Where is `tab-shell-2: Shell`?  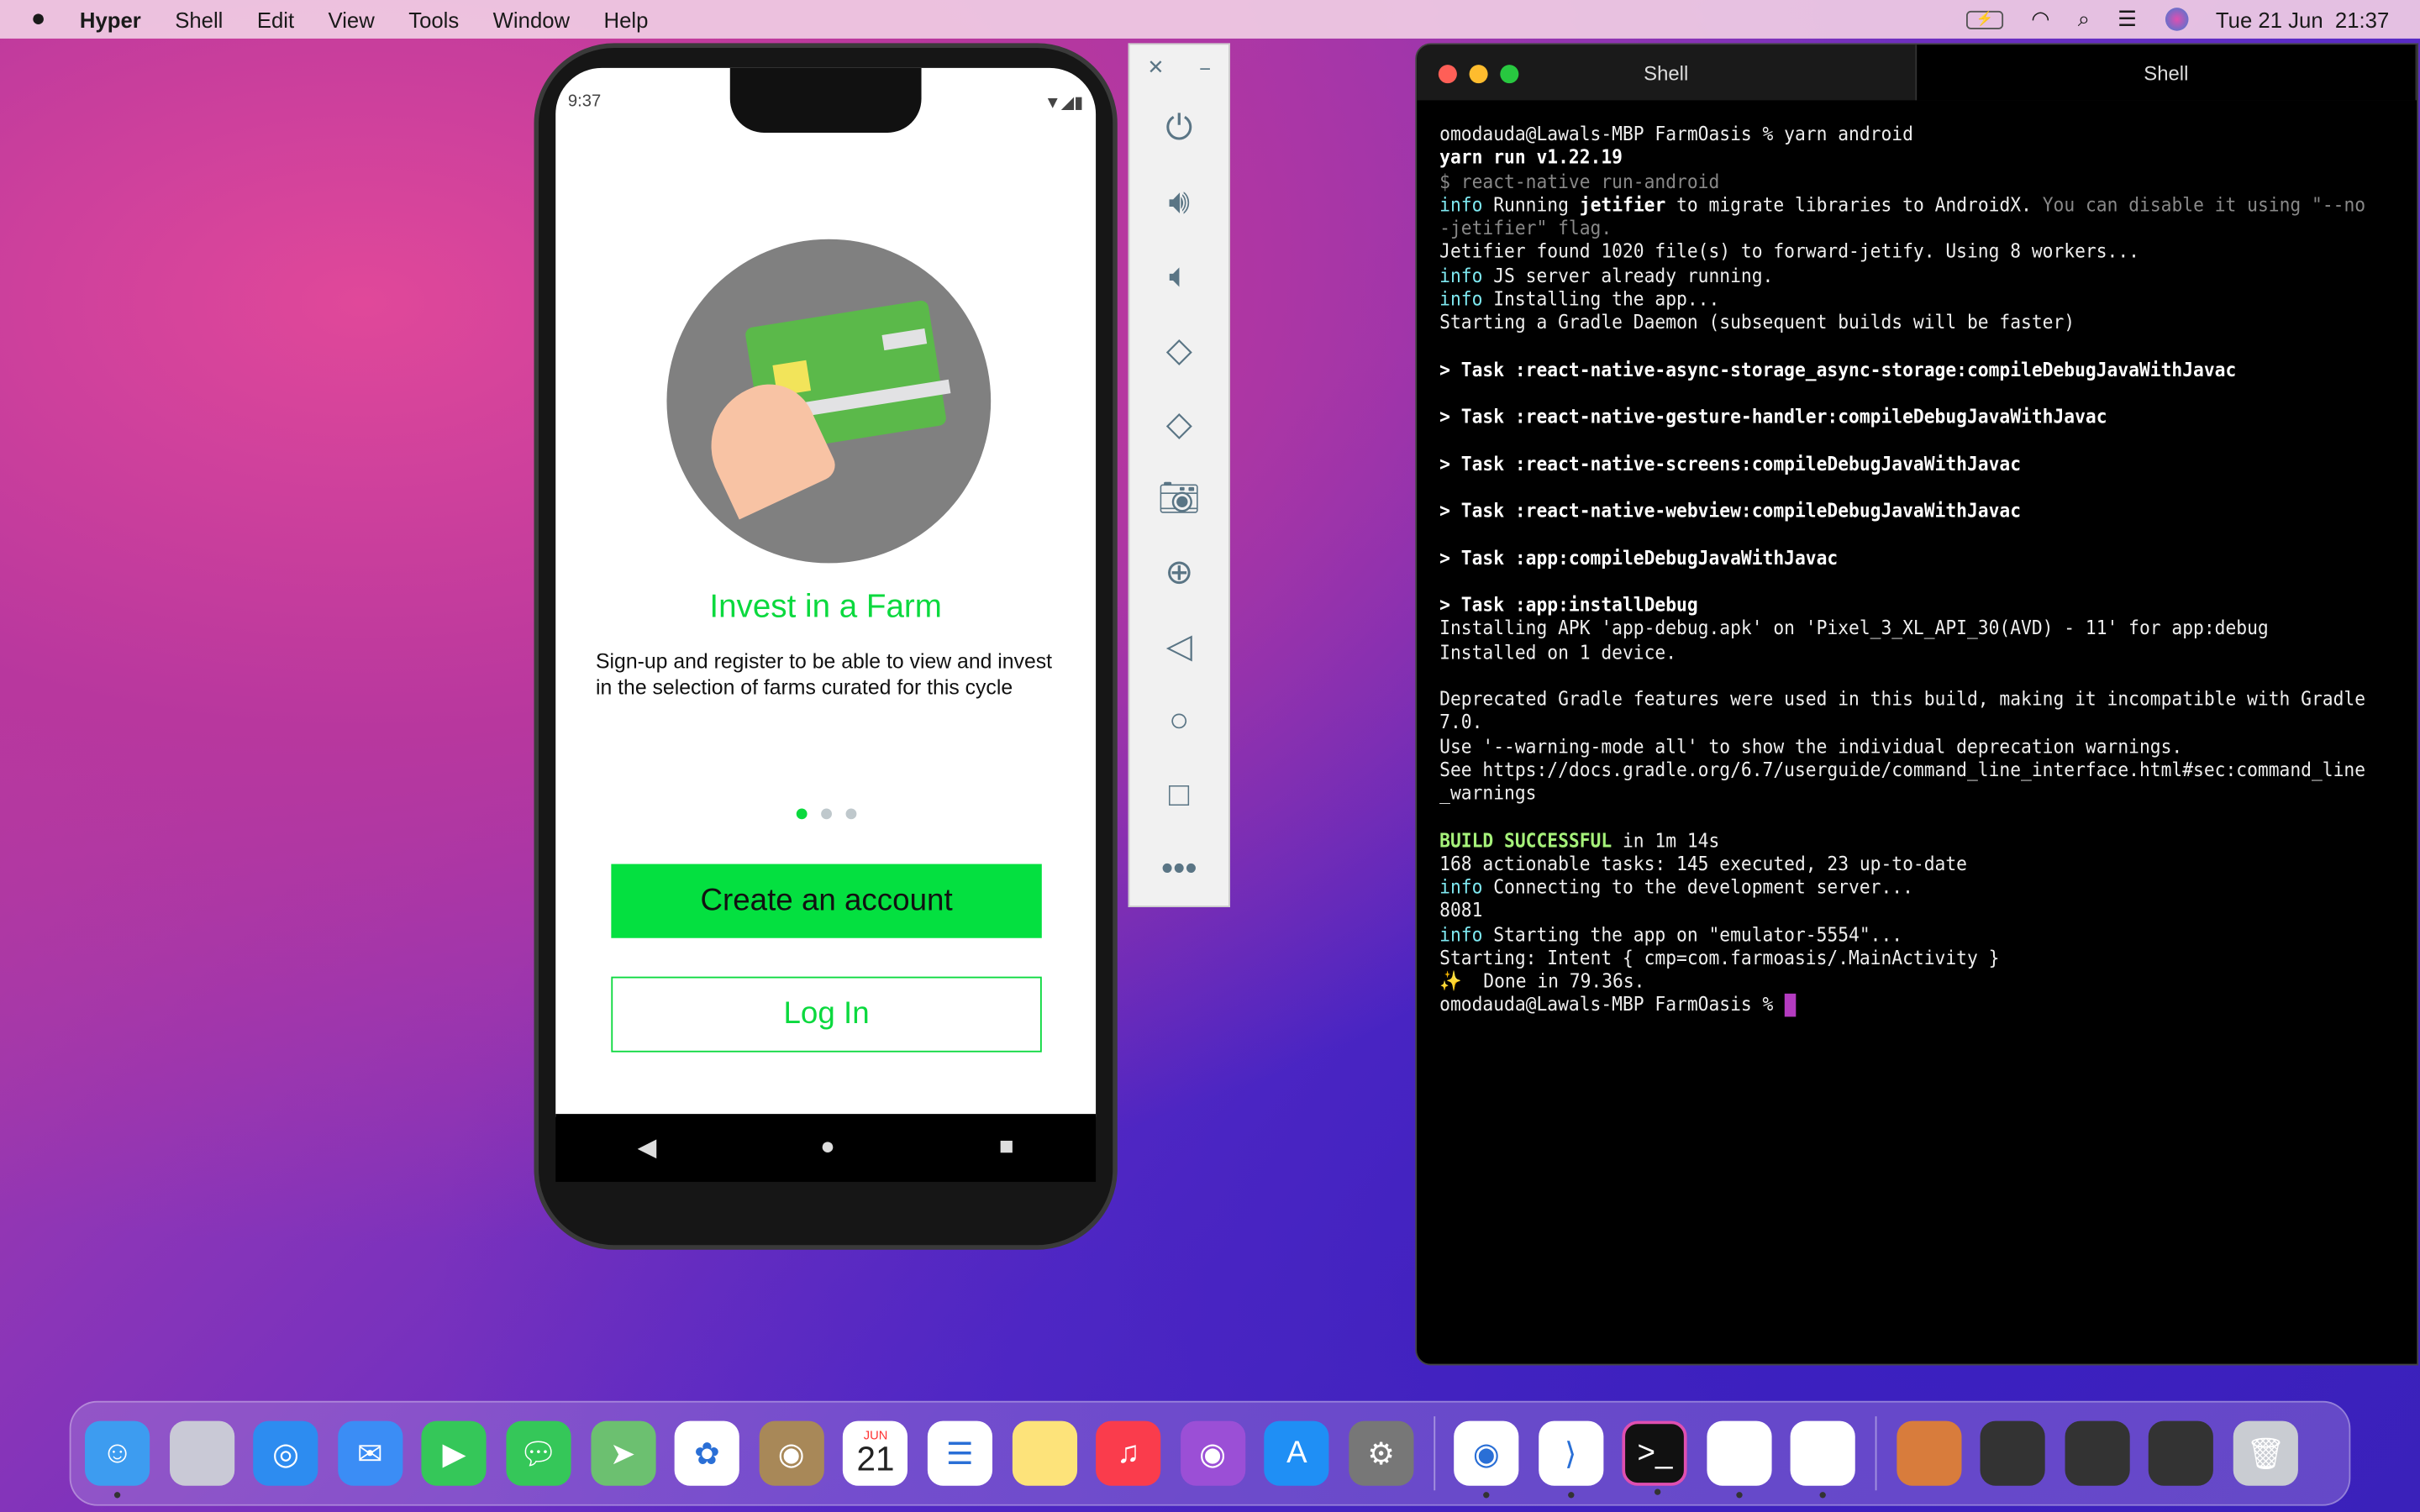
tab-shell-2: Shell is located at coordinates (2167, 73).